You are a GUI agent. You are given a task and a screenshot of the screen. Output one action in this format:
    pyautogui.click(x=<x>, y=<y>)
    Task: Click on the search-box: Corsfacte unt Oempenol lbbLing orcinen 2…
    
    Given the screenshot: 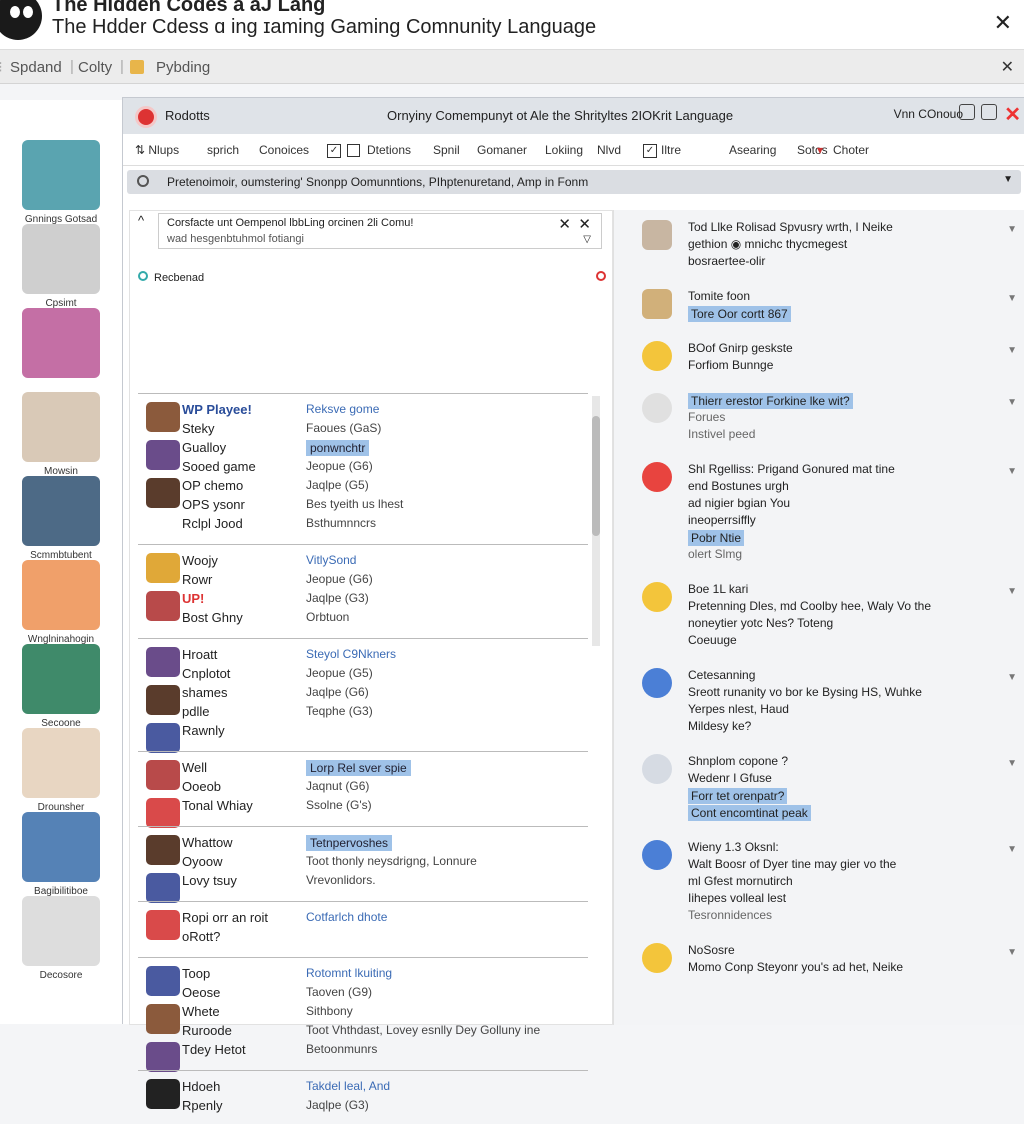 What is the action you would take?
    pyautogui.click(x=380, y=231)
    